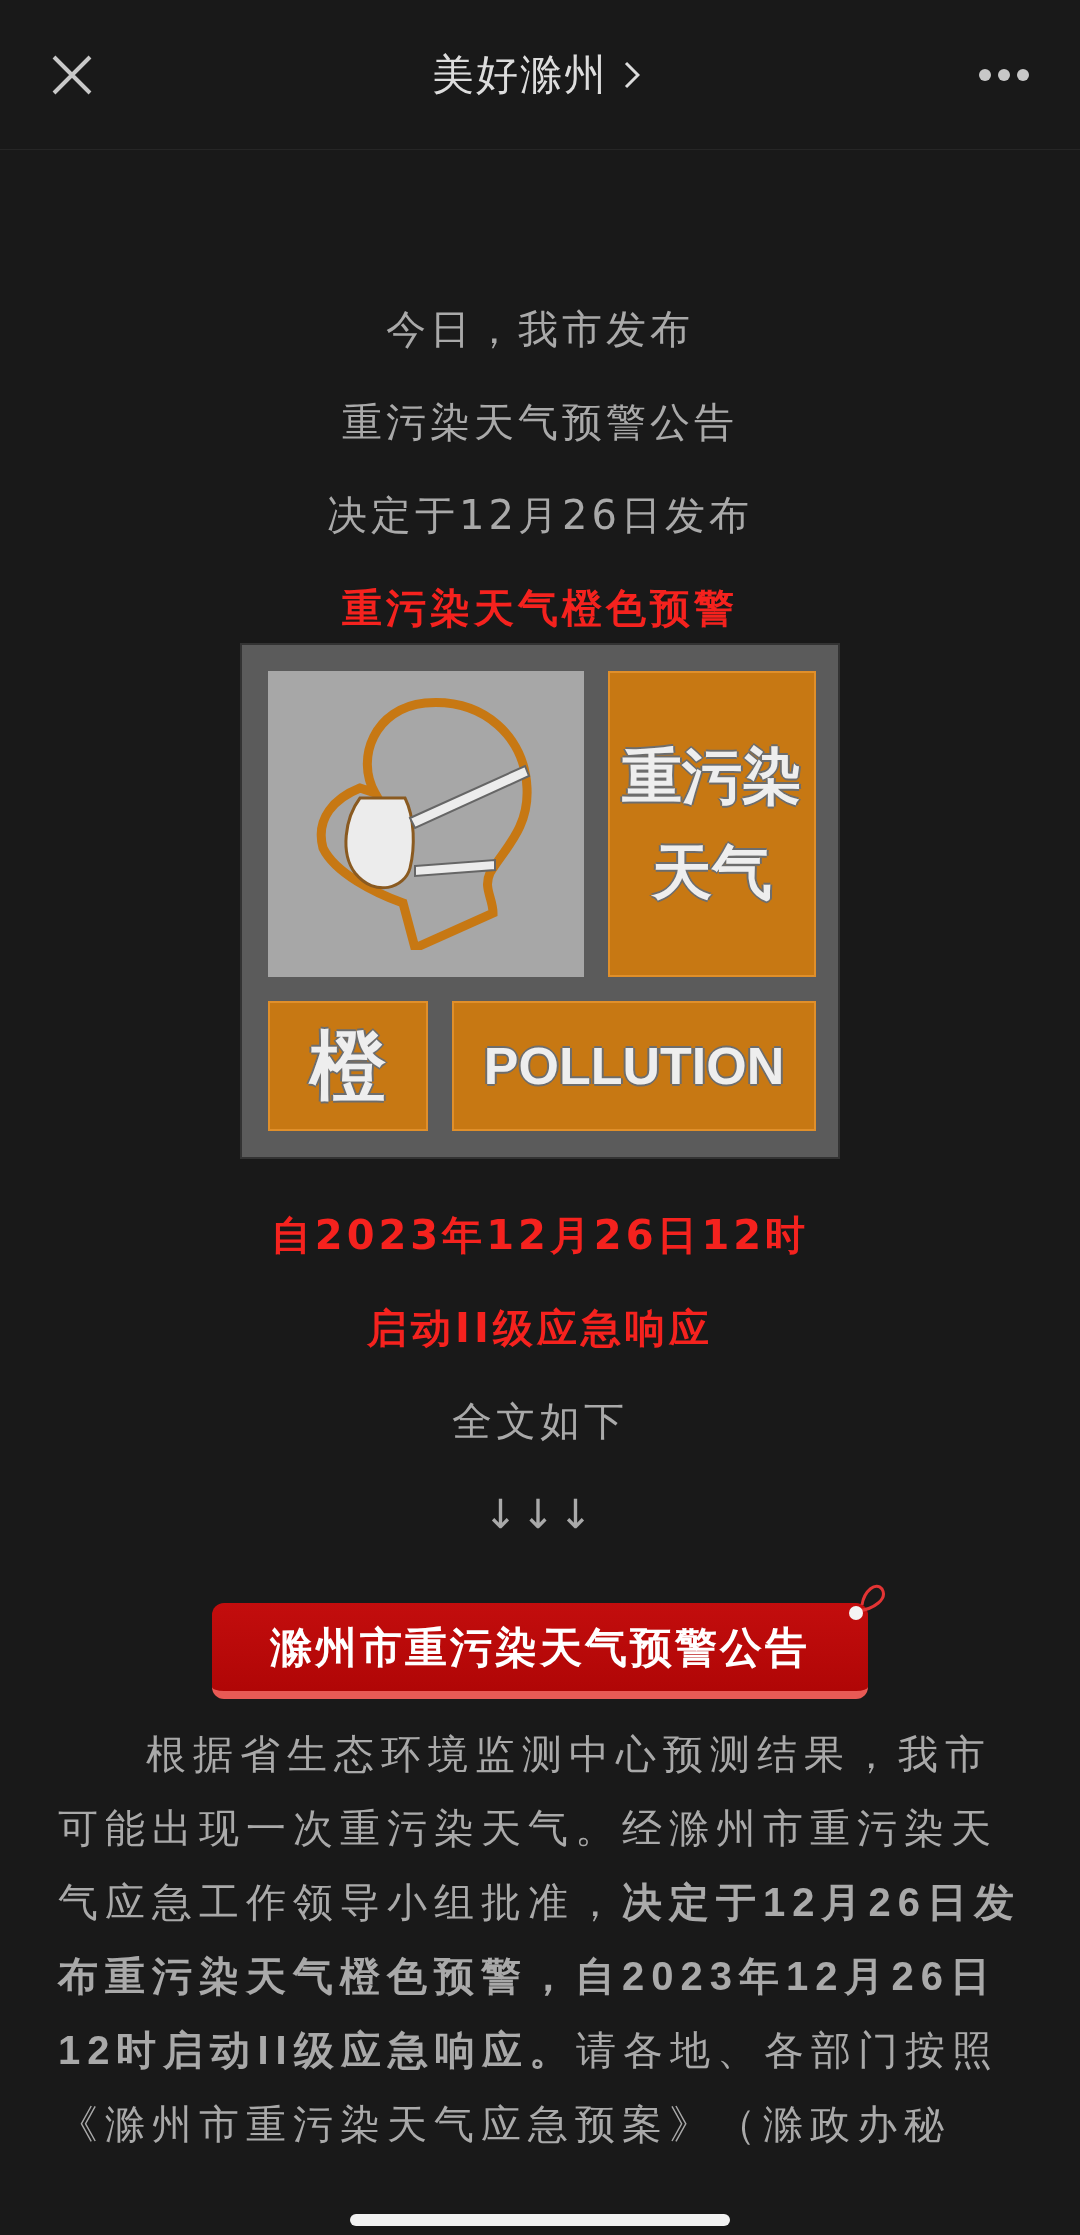 This screenshot has height=2235, width=1080. I want to click on sign-text: 天气, so click(712, 872).